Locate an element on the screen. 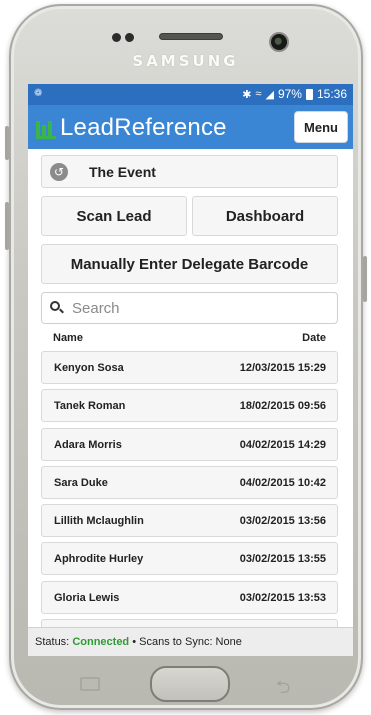  lead-name: Aphrodite Hurley is located at coordinates (99, 559).